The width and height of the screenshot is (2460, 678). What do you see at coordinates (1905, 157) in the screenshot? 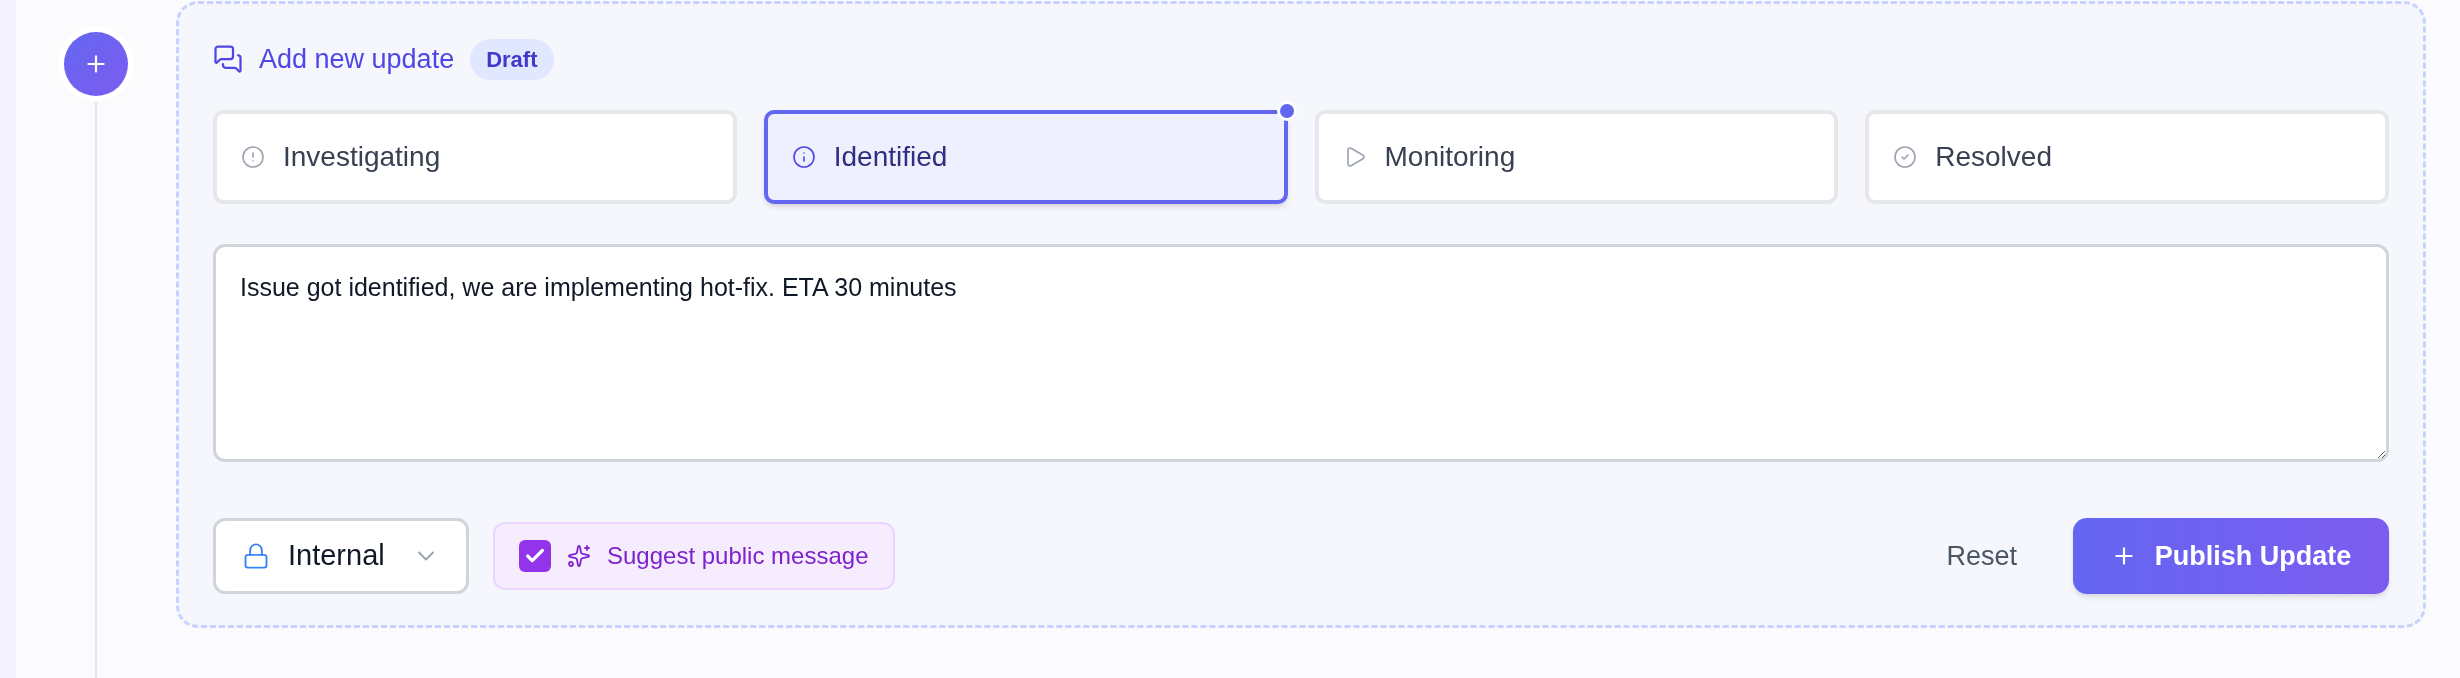
I see `check-circle-icon` at bounding box center [1905, 157].